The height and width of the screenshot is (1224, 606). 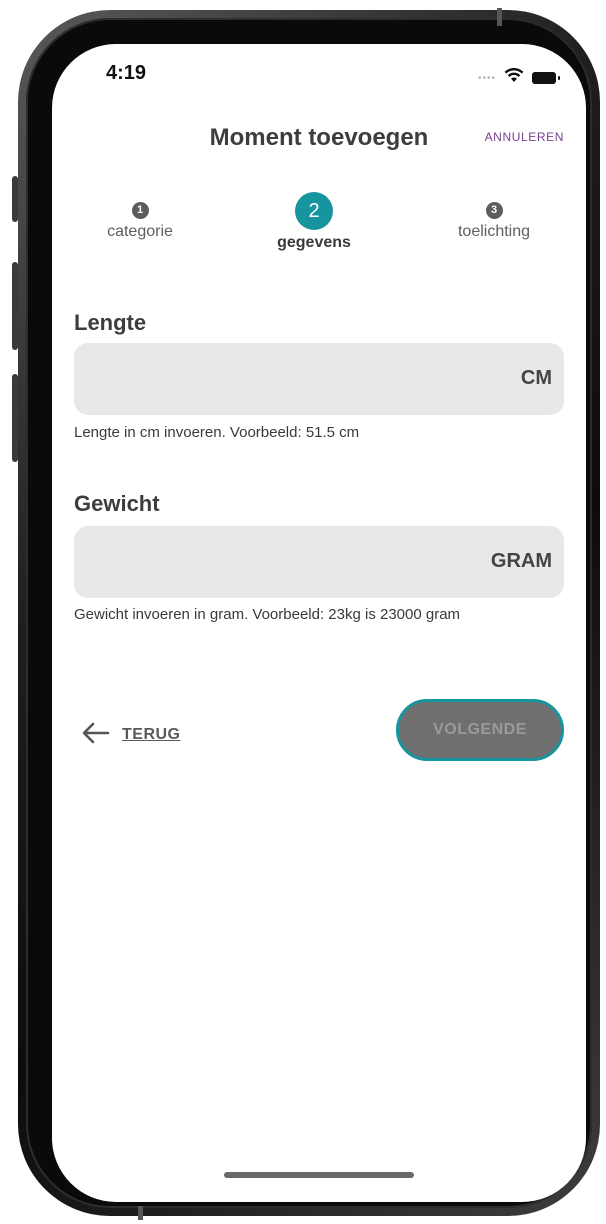 I want to click on step-label: toelichting, so click(x=494, y=231).